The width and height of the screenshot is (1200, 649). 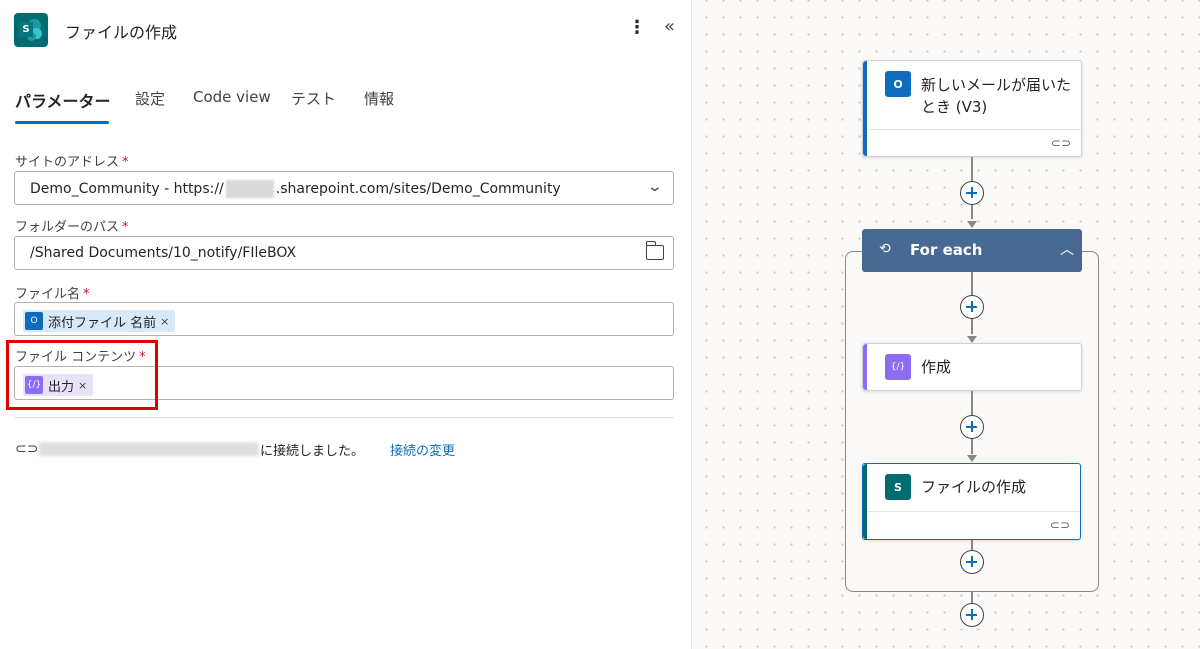 I want to click on folder-path-label: フォルダーのパス *, so click(x=72, y=227).